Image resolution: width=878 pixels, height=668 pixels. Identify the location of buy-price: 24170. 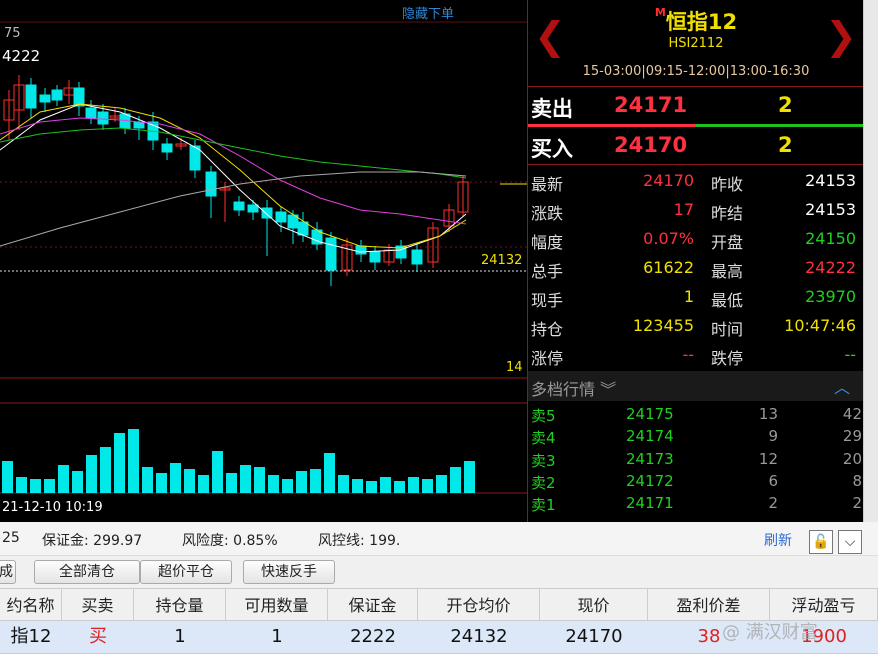
(650, 145).